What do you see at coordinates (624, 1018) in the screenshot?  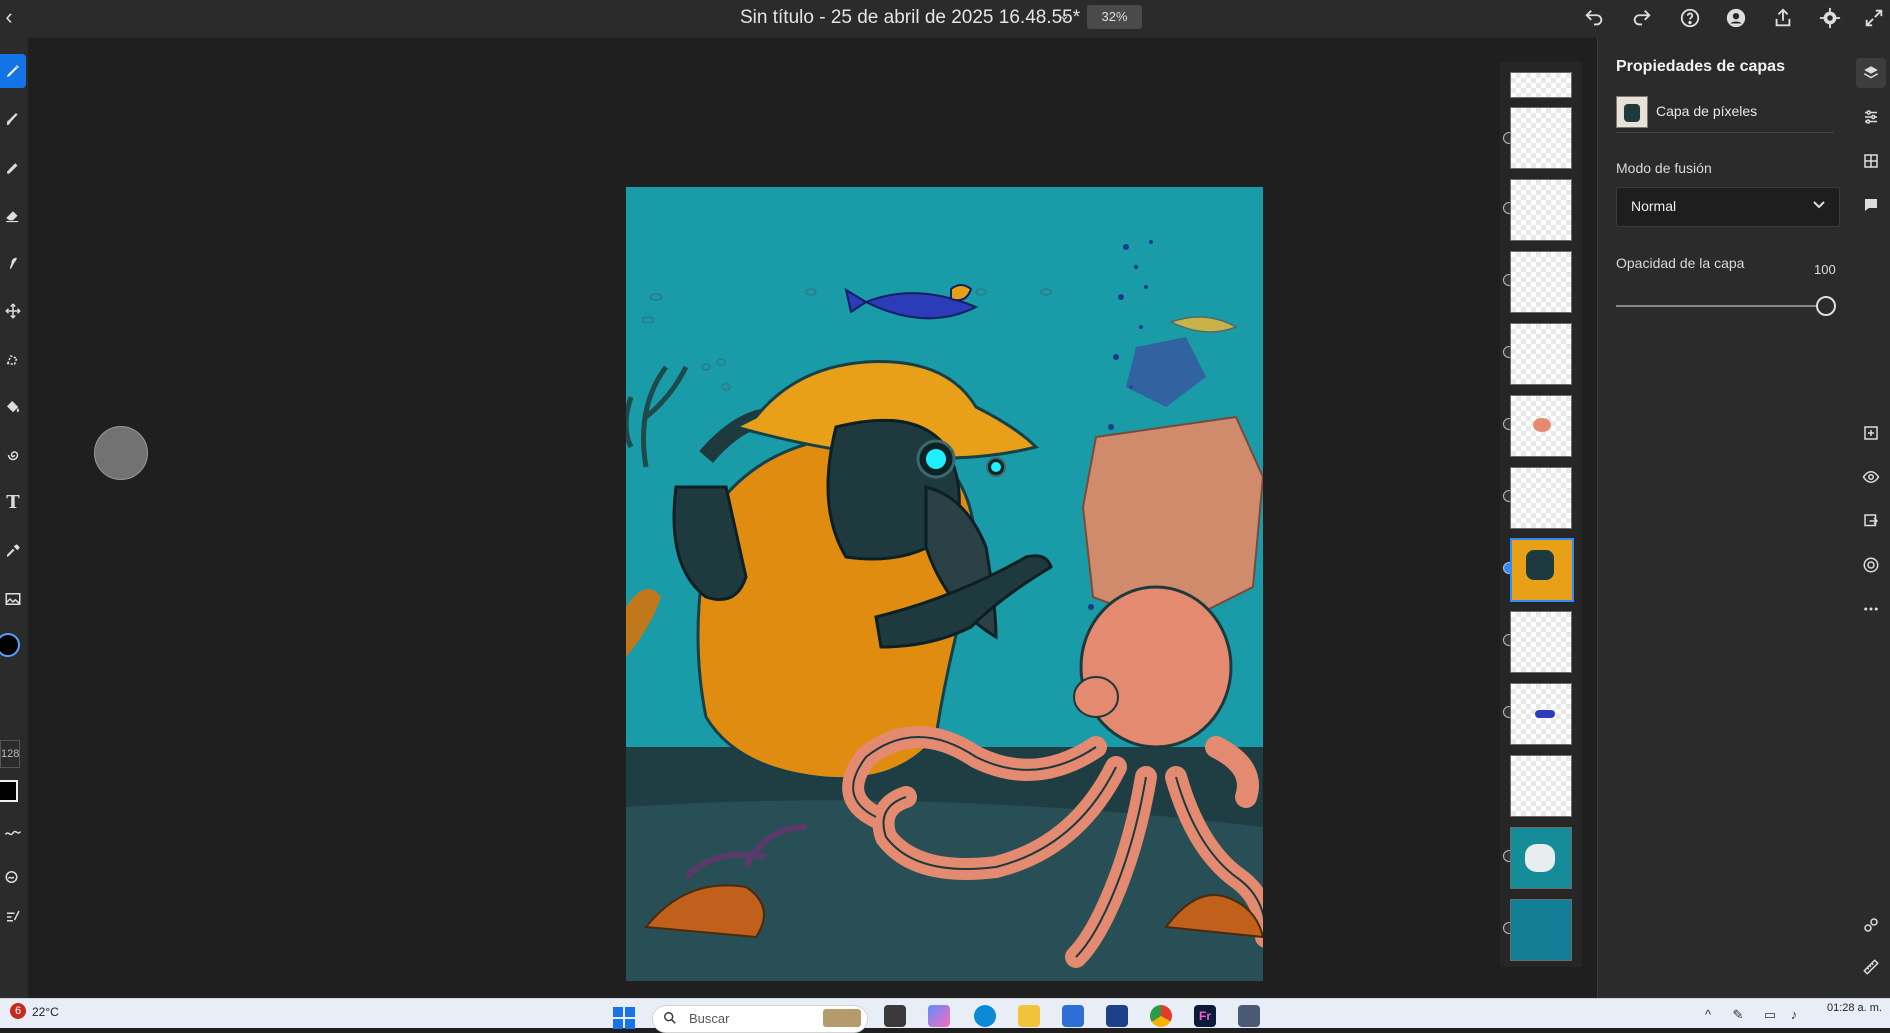 I see `windows-logo-icon` at bounding box center [624, 1018].